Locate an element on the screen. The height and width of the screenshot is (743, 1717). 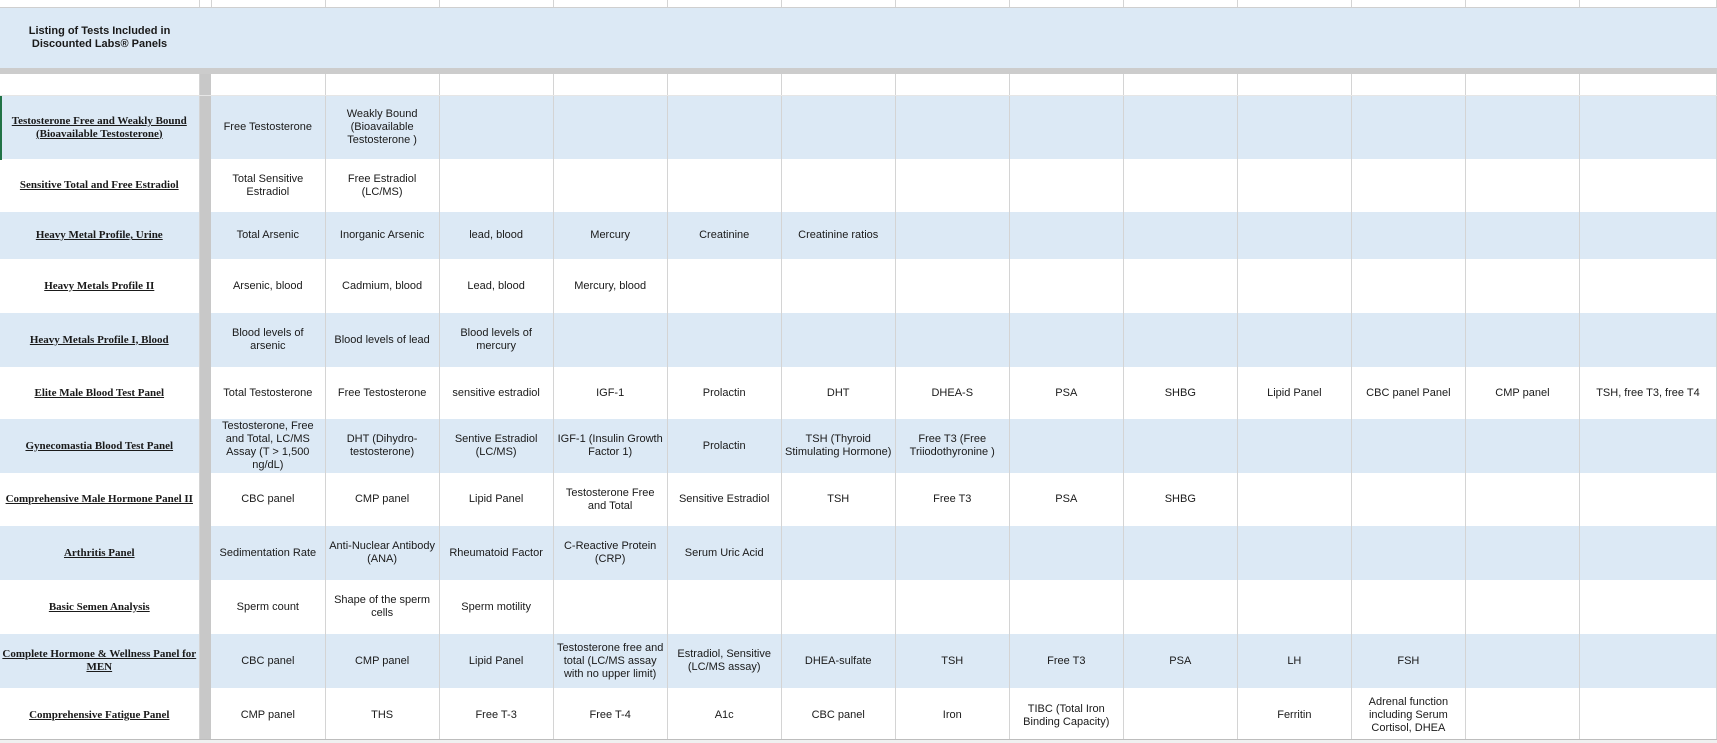
panel-link: Heavy Metal Profile, Urine is located at coordinates (100, 235).